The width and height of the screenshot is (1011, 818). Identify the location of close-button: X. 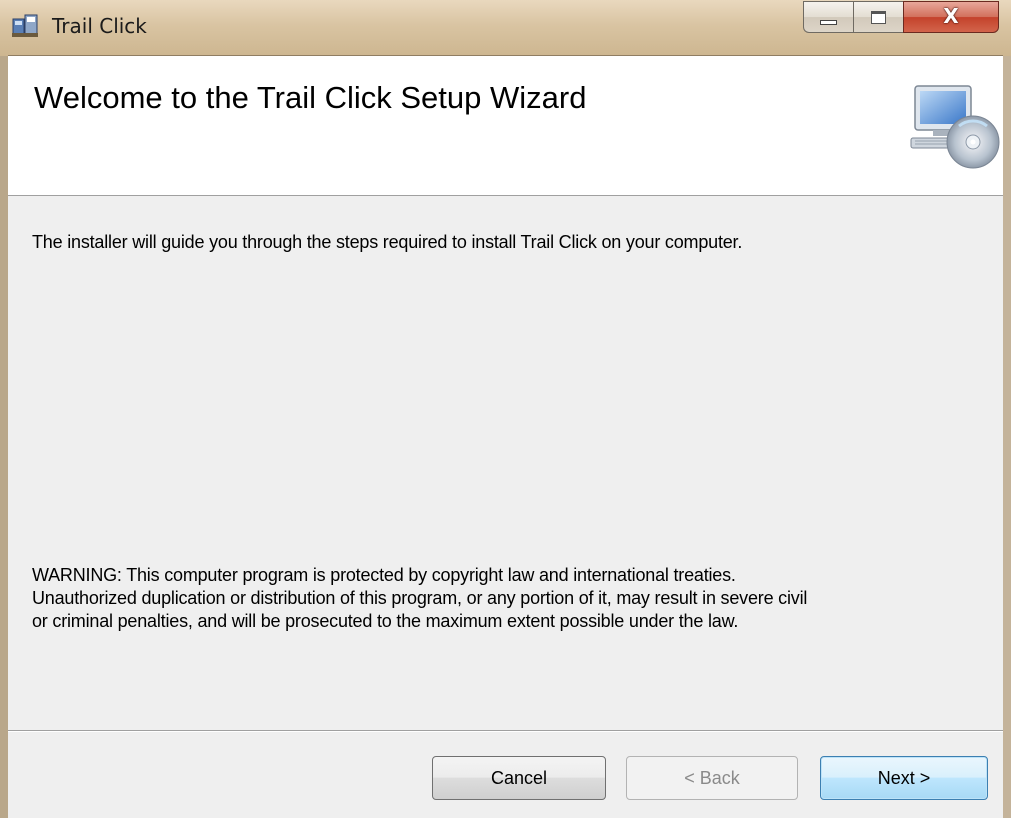
(951, 17).